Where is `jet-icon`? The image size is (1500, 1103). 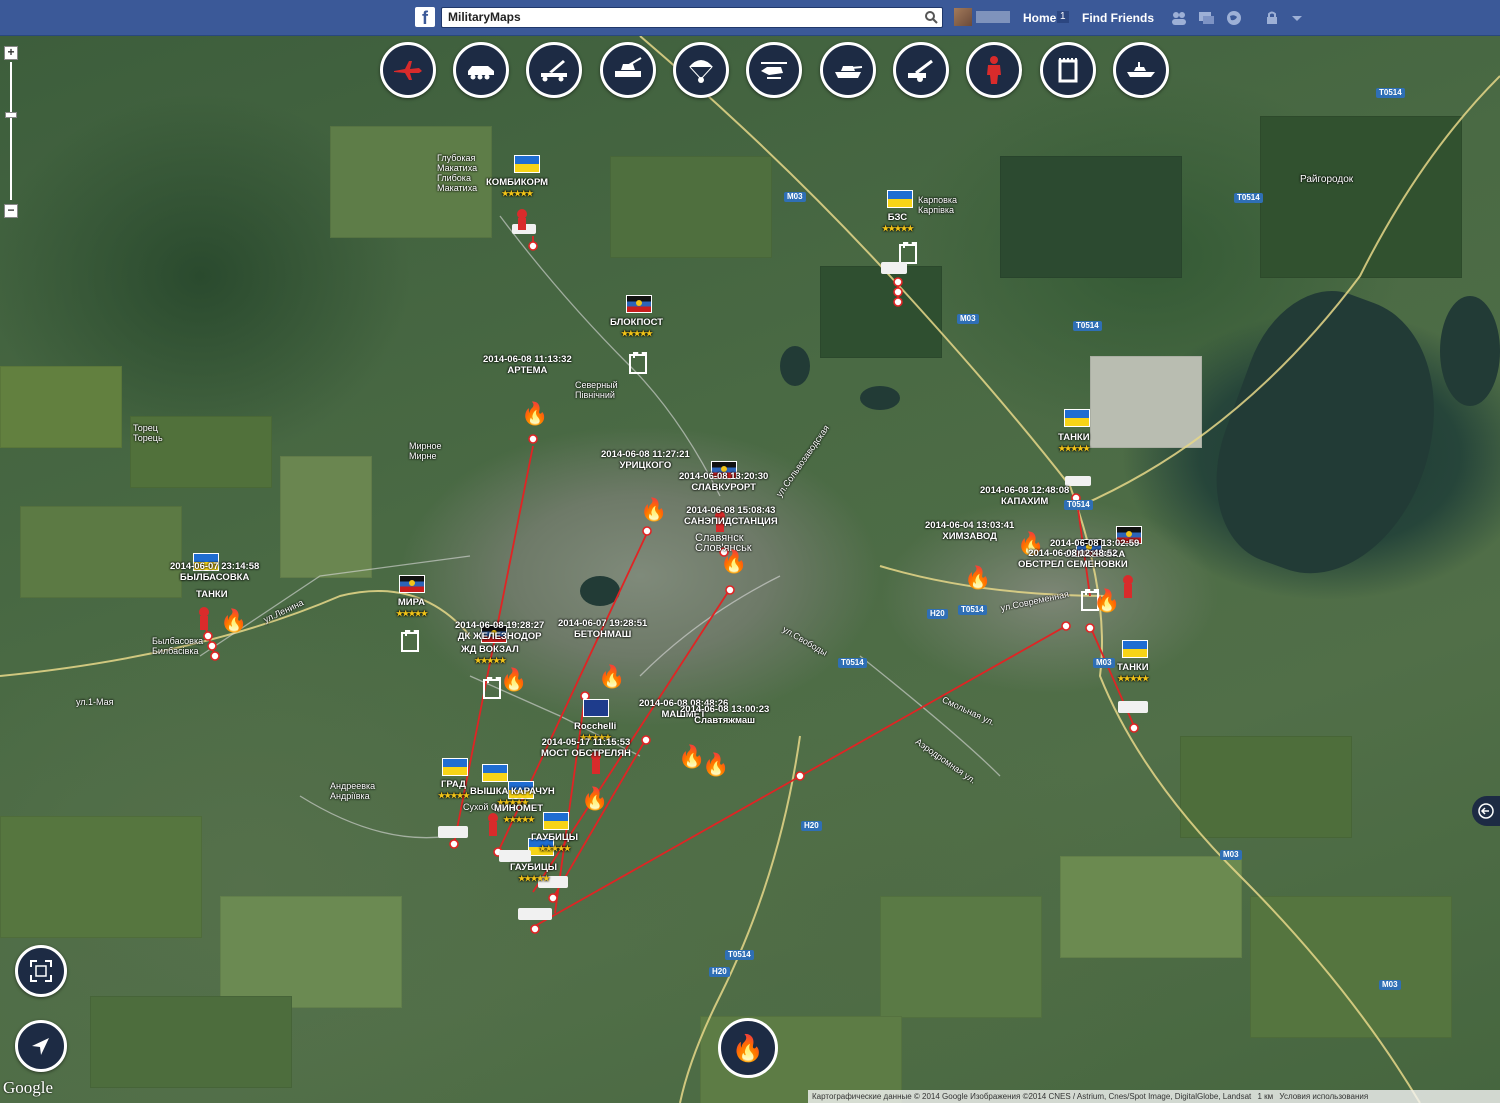 jet-icon is located at coordinates (408, 70).